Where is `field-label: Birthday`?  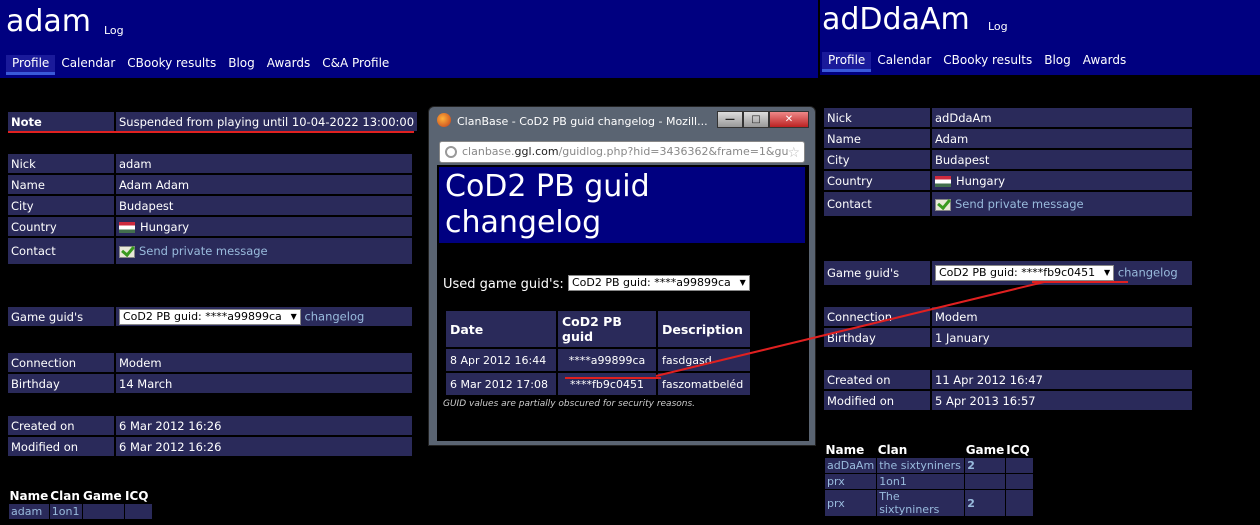 field-label: Birthday is located at coordinates (61, 383).